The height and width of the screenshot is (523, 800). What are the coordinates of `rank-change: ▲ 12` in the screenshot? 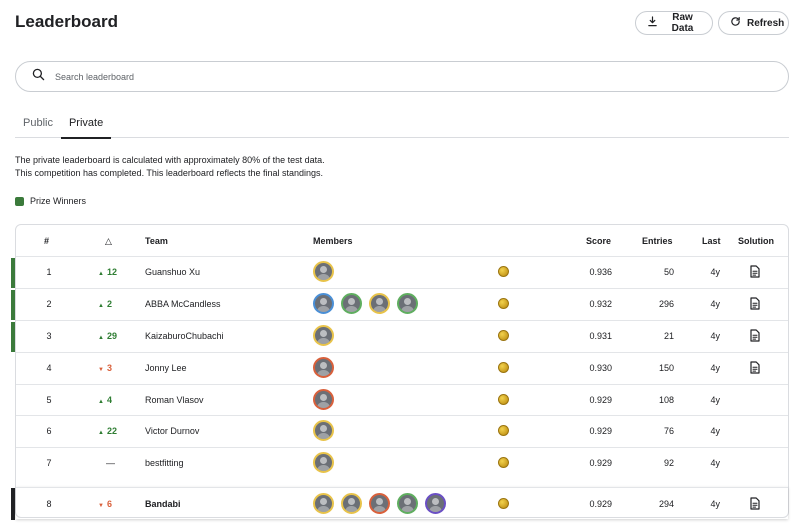 It's located at (113, 272).